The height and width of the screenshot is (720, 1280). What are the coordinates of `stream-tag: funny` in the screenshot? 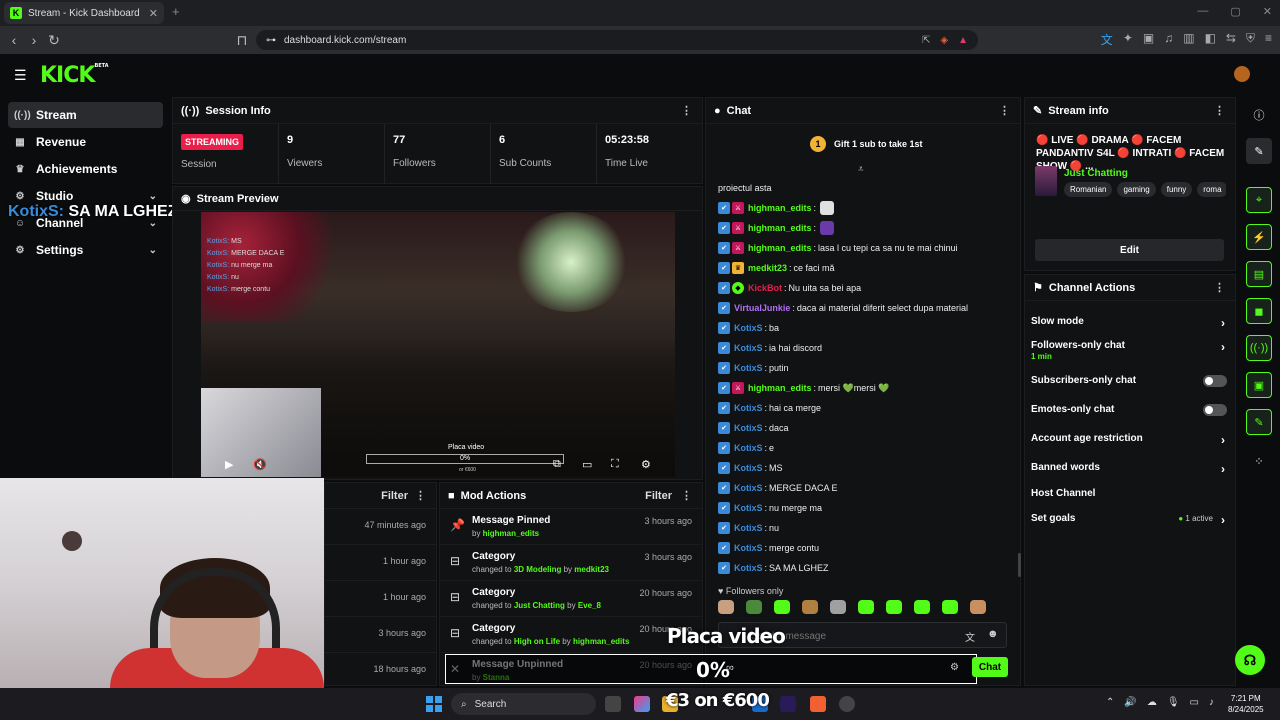 It's located at (1176, 189).